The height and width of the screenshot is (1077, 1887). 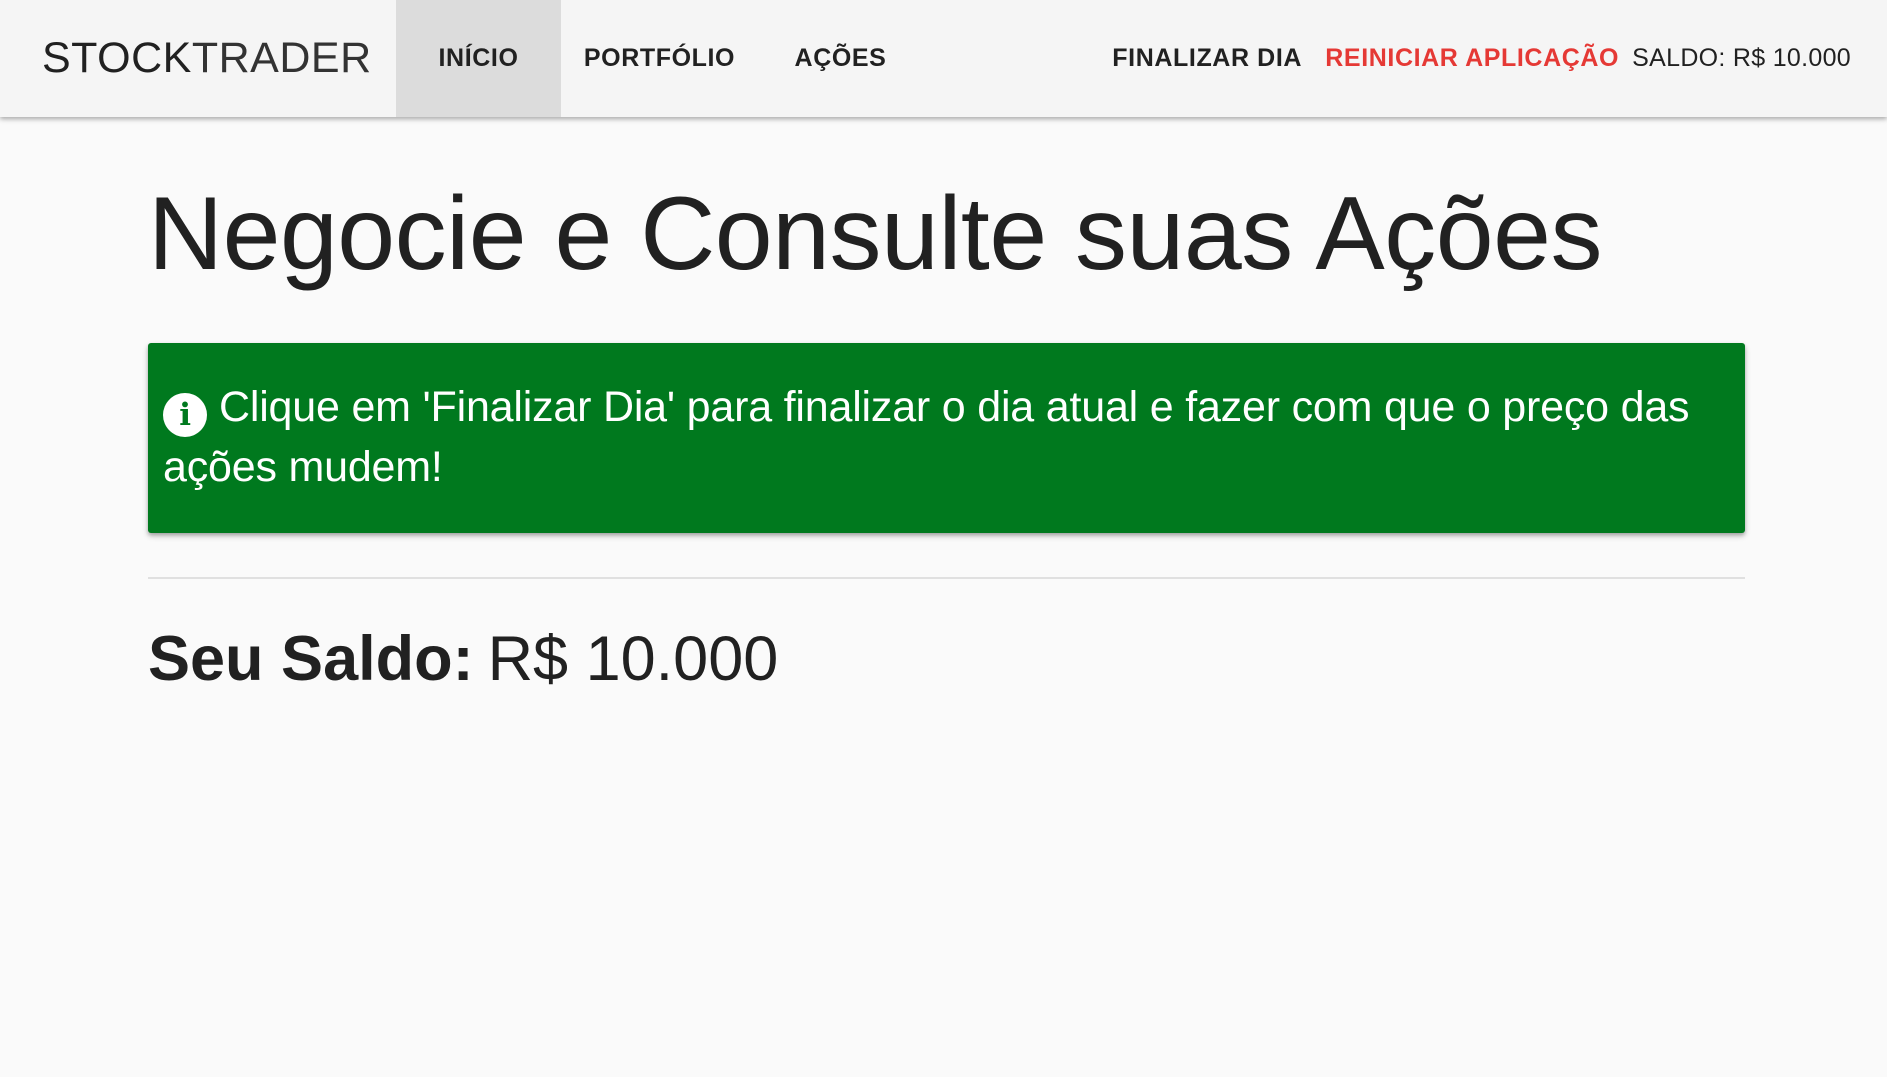 I want to click on brand-logo-part1: STOCK, so click(x=117, y=58).